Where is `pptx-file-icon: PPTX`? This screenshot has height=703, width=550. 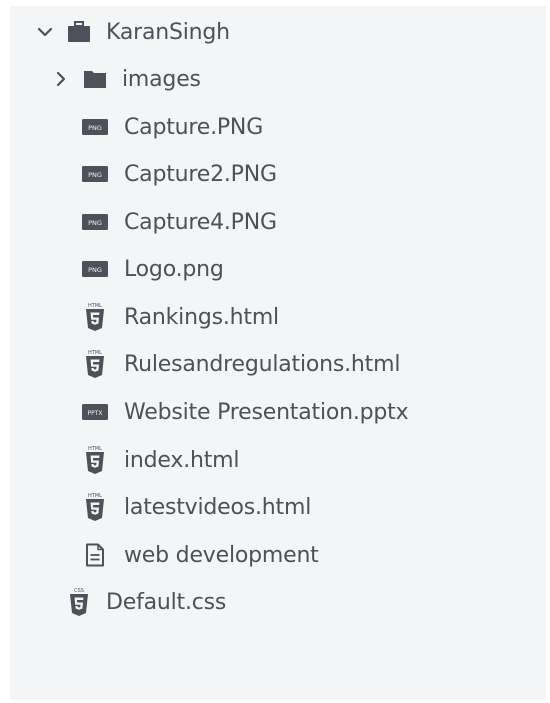 pptx-file-icon: PPTX is located at coordinates (95, 412).